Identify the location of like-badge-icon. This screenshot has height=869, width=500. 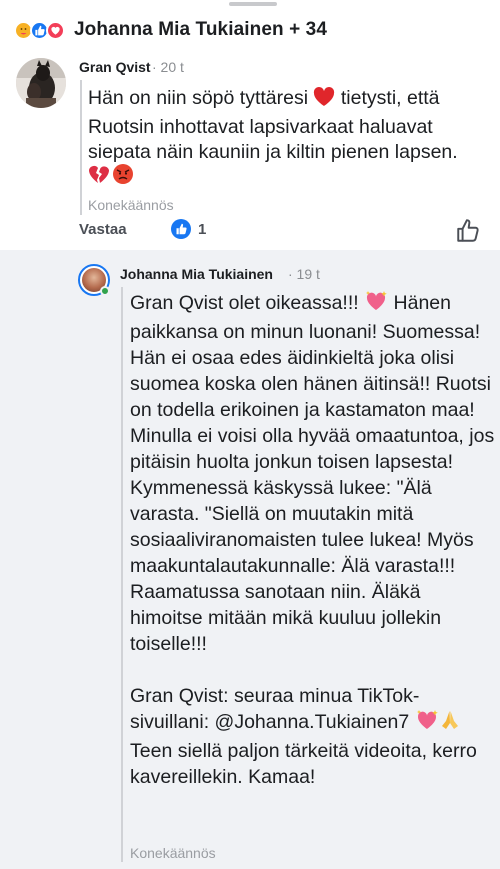
(181, 229).